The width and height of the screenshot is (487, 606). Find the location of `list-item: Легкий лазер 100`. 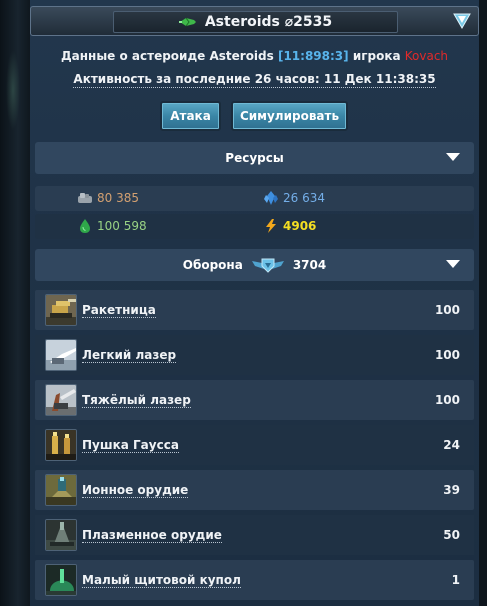

list-item: Легкий лазер 100 is located at coordinates (254, 355).